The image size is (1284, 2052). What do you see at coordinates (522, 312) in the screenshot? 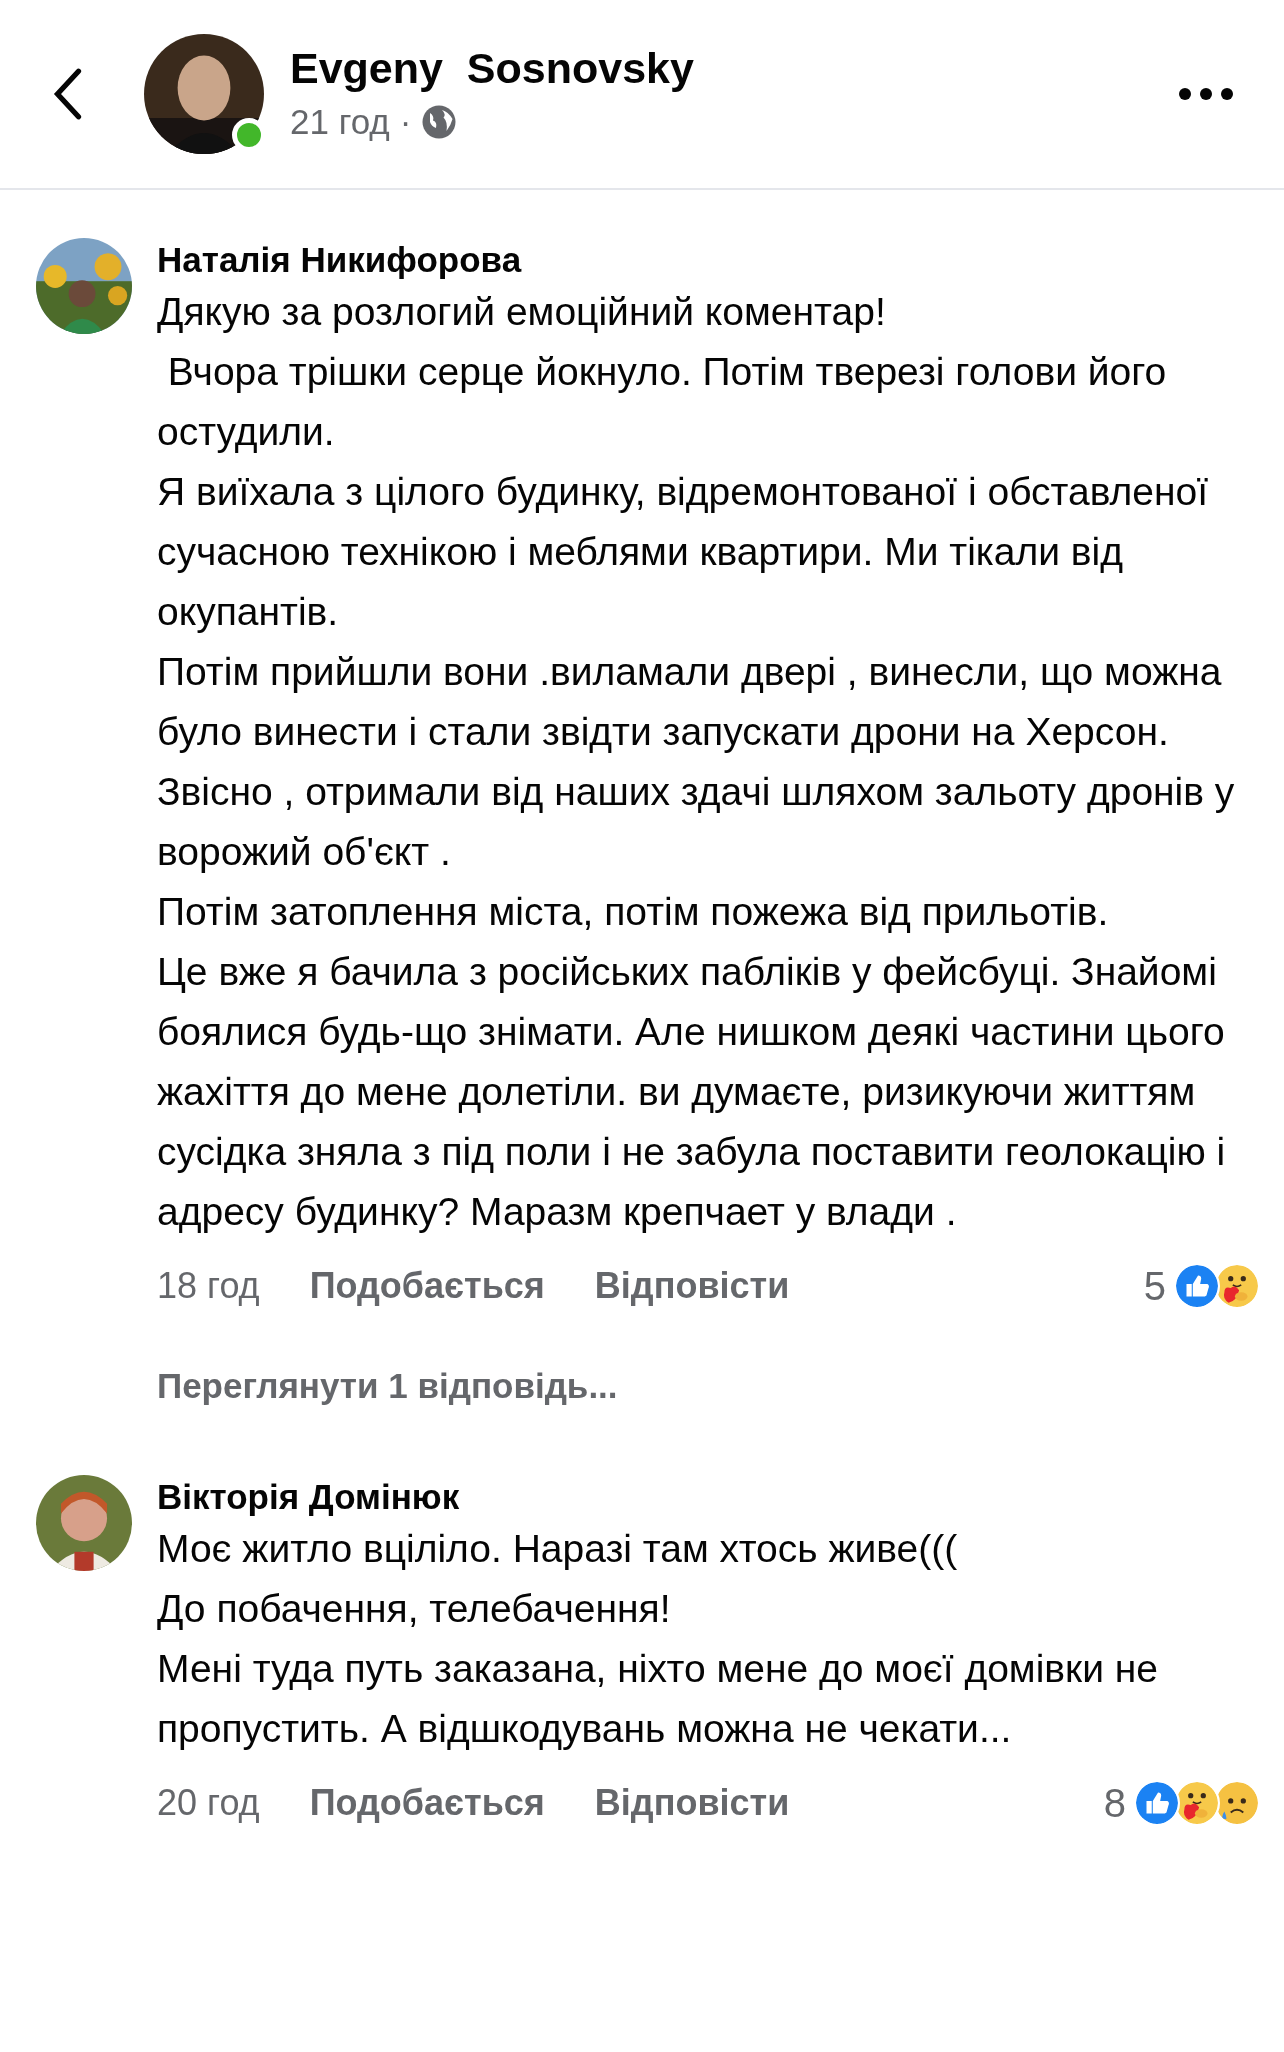
I see `comment-text: Дякую за розлогий емоційний коментар!` at bounding box center [522, 312].